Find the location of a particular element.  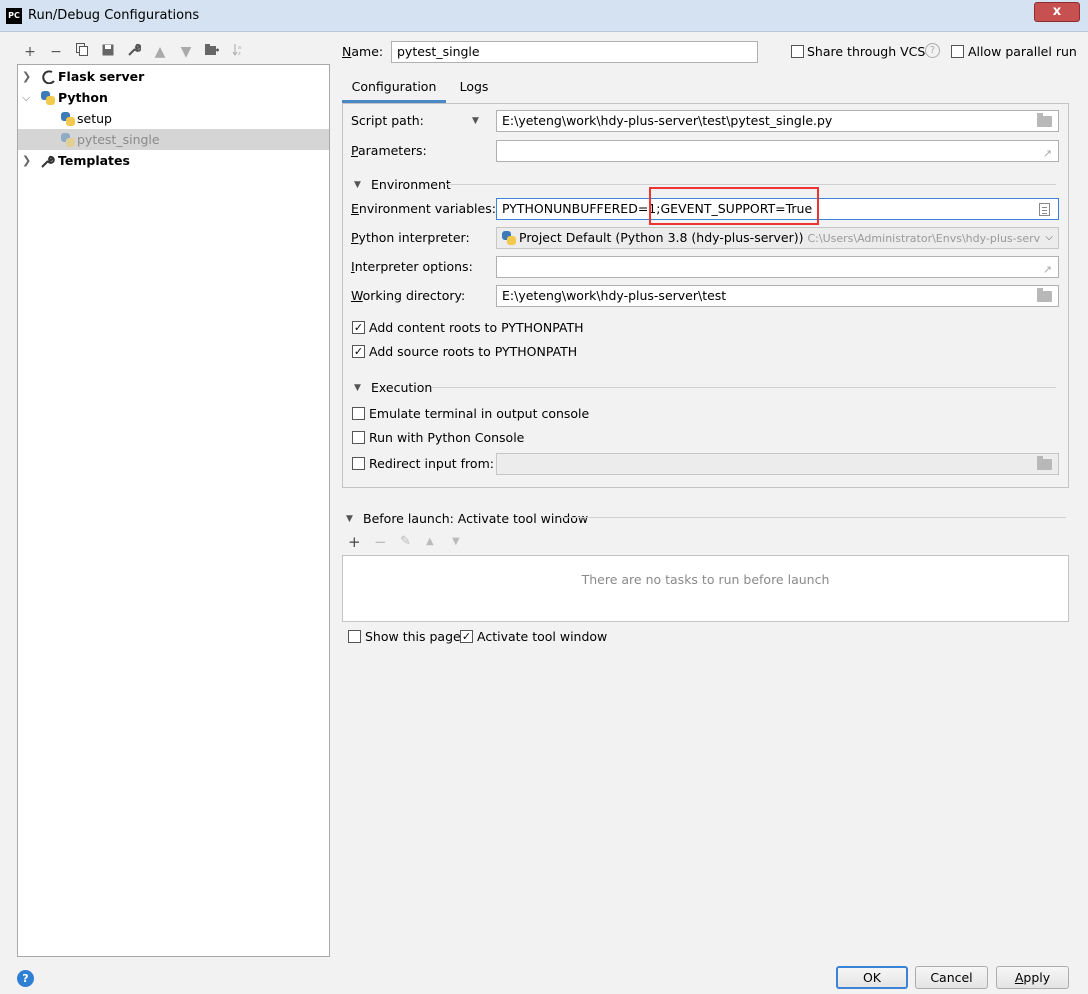

tree-item-setup: setup is located at coordinates (173, 118).